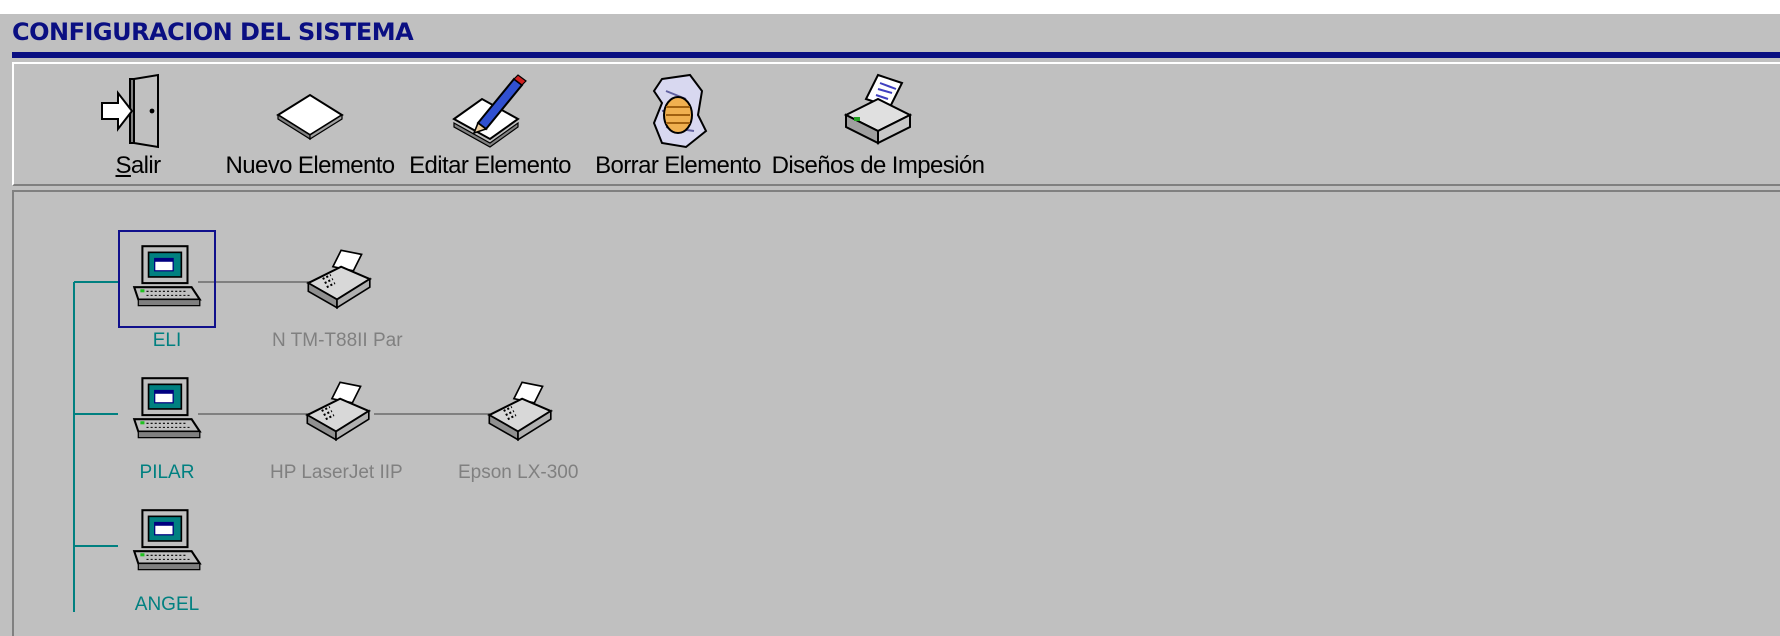 The width and height of the screenshot is (1780, 636). I want to click on editar-elemento-button: Editar Elemento, so click(490, 123).